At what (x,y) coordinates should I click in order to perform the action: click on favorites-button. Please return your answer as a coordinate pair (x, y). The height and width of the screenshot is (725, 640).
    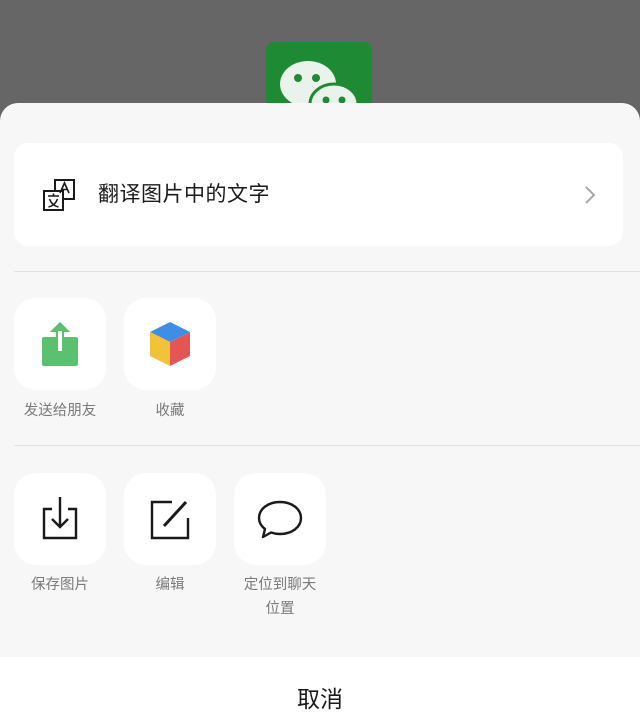
    Looking at the image, I should click on (170, 344).